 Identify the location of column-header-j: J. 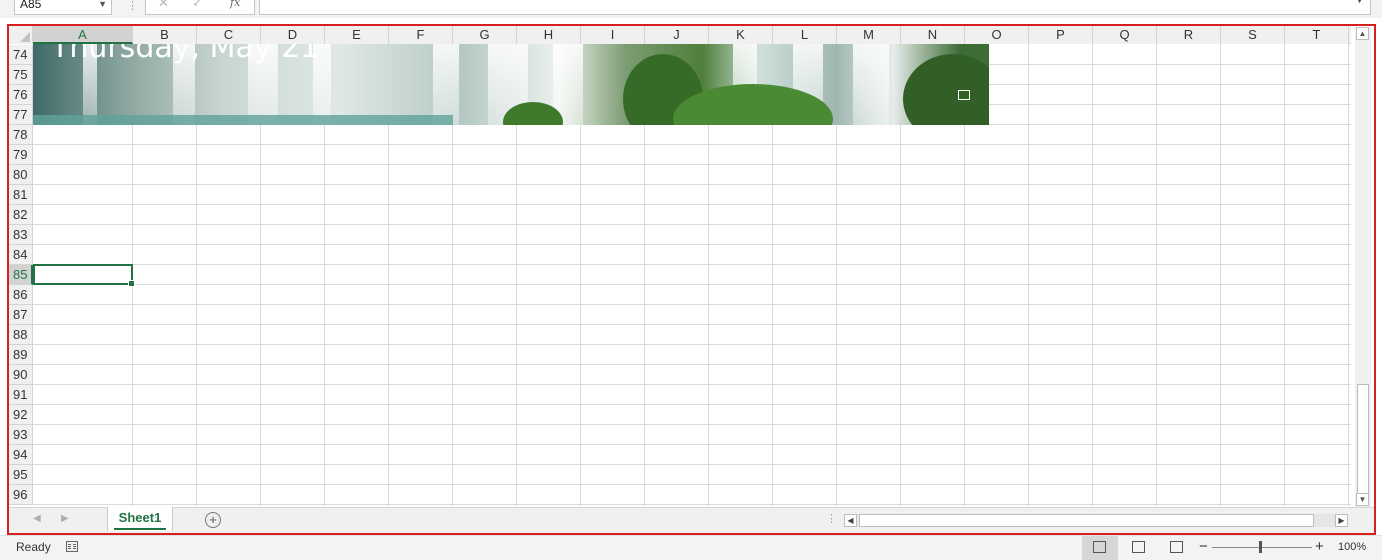
(677, 35).